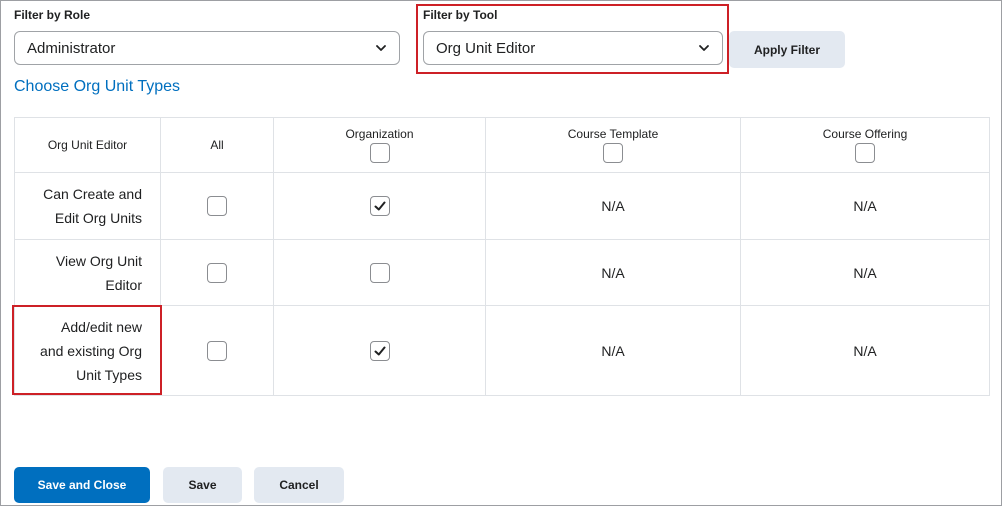  Describe the element at coordinates (98, 218) in the screenshot. I see `row-label-line: Edit Org Units` at that location.